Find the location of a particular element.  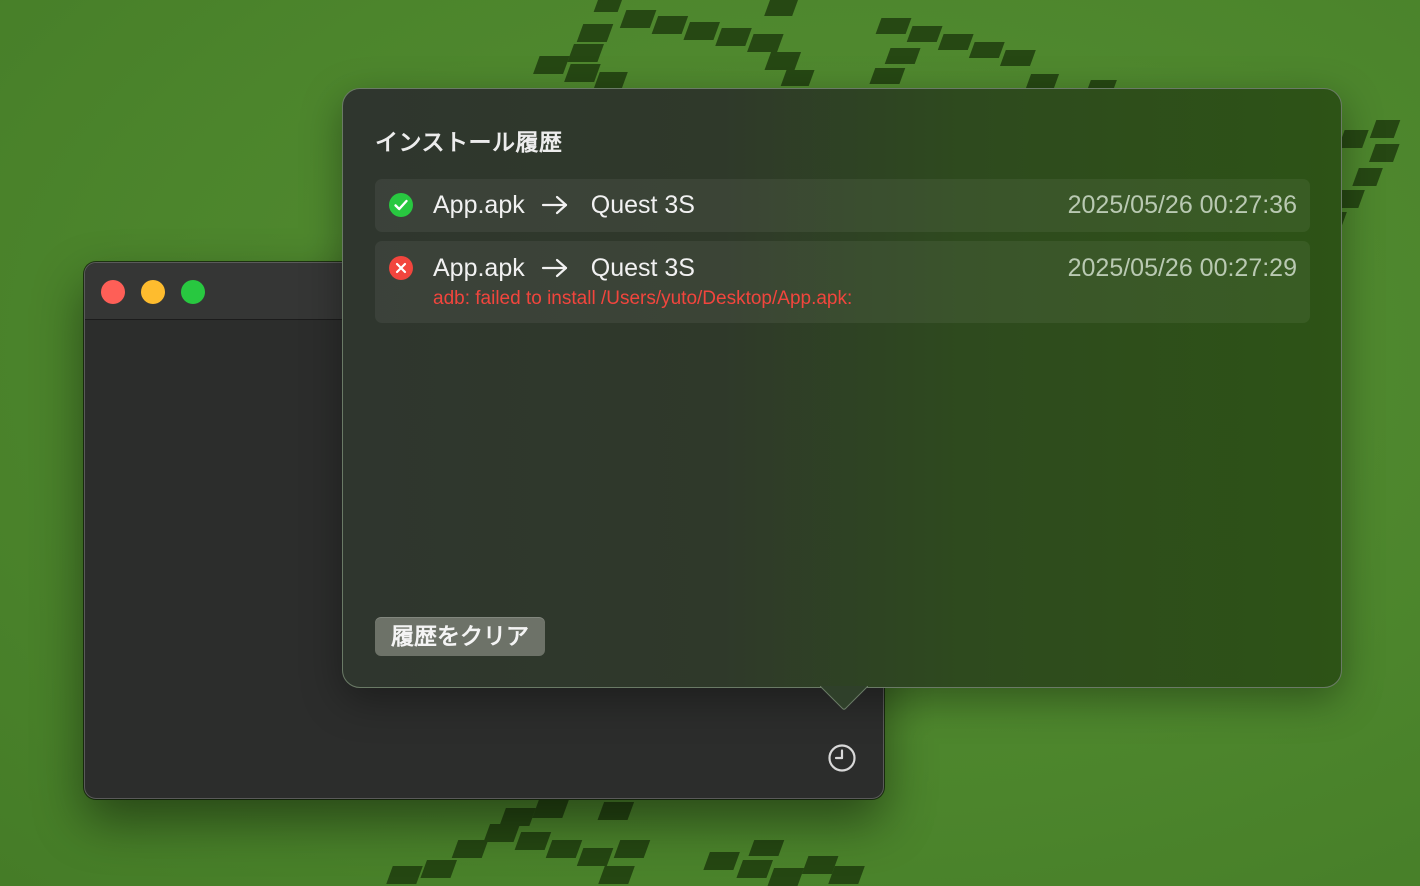

clear-history-button: 履歴をクリア is located at coordinates (460, 636).